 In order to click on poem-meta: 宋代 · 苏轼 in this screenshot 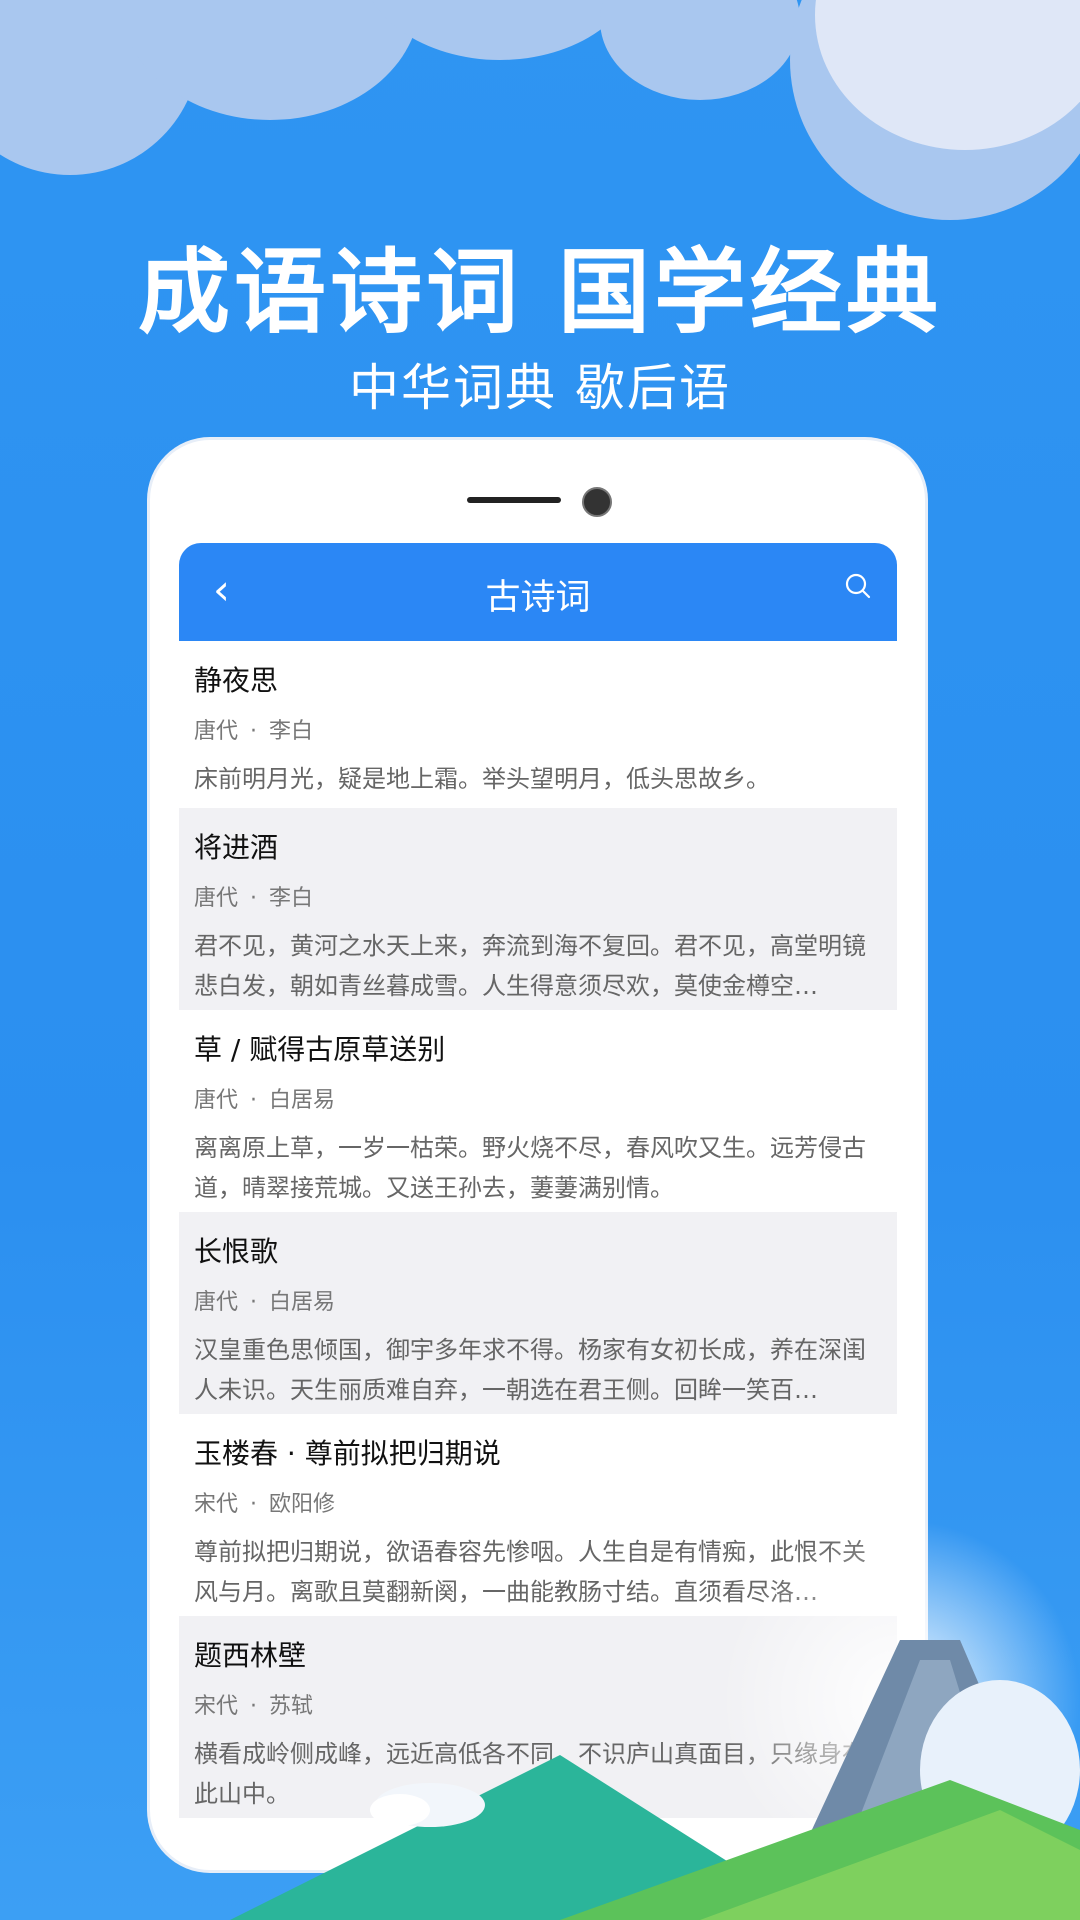, I will do `click(538, 1711)`.